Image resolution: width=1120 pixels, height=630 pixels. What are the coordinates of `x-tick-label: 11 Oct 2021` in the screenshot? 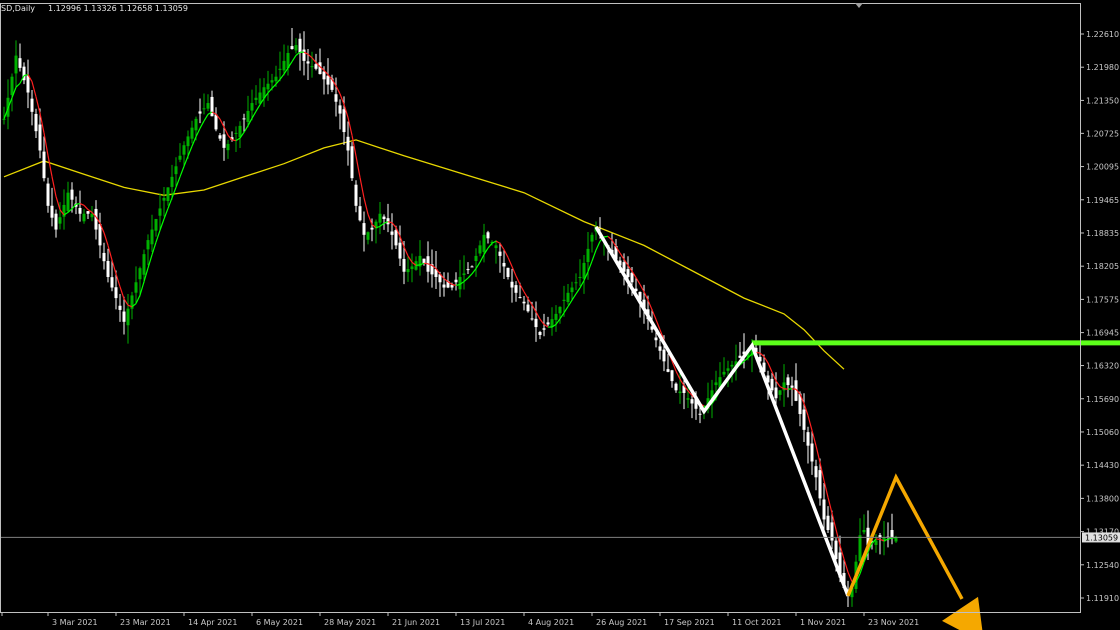 It's located at (756, 622).